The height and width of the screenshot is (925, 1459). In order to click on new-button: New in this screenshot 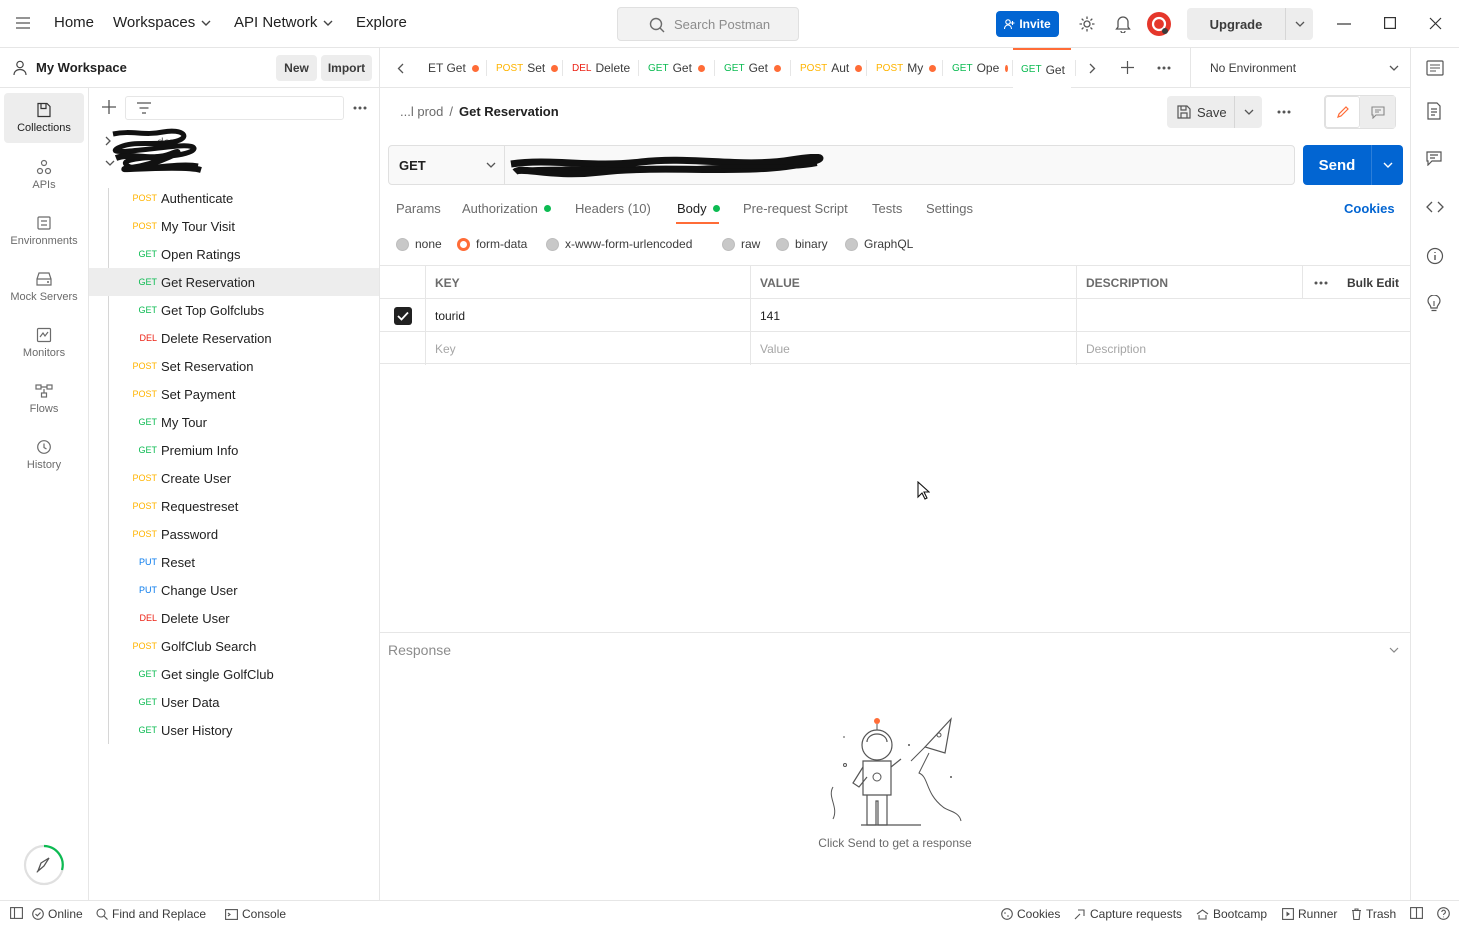, I will do `click(296, 68)`.